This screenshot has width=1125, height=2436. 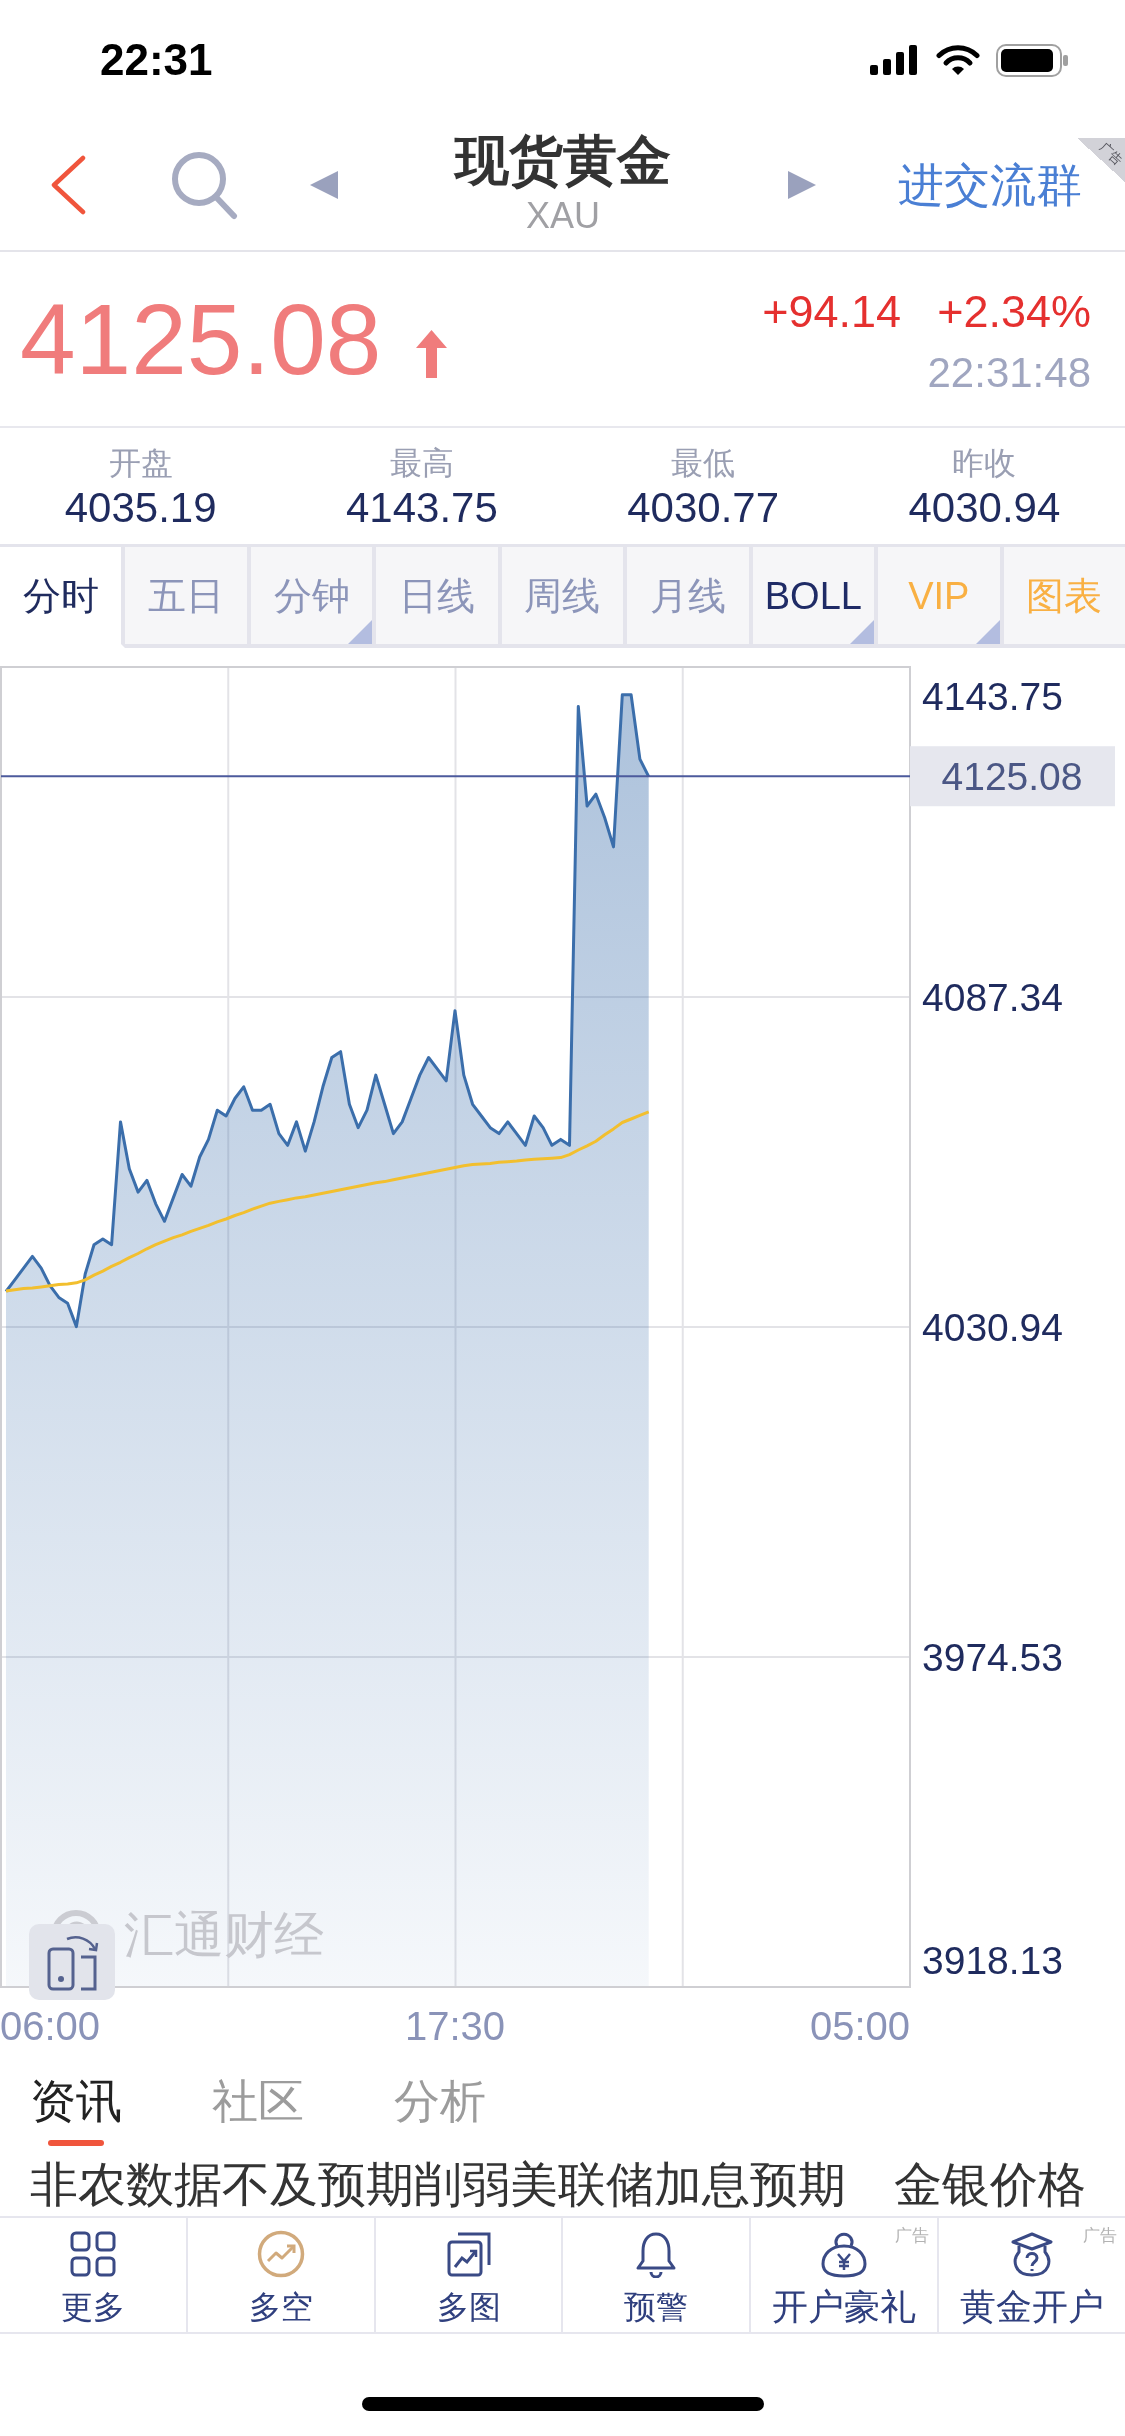 I want to click on stat-label: 开盘, so click(x=140, y=463).